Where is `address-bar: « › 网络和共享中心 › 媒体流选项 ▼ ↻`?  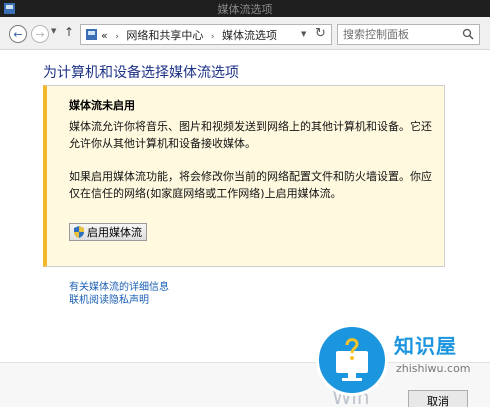
address-bar: « › 网络和共享中心 › 媒体流选项 ▼ ↻ is located at coordinates (206, 34).